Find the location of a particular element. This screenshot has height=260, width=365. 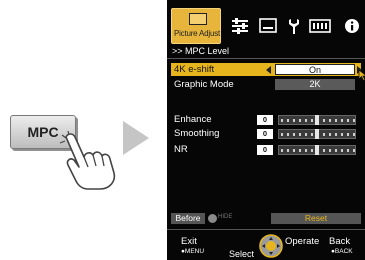

slider-label: Smoothing is located at coordinates (197, 133).